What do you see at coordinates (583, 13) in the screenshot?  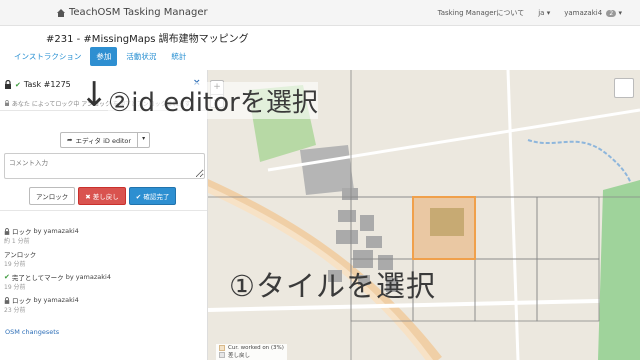 I see `username: yamazaki4` at bounding box center [583, 13].